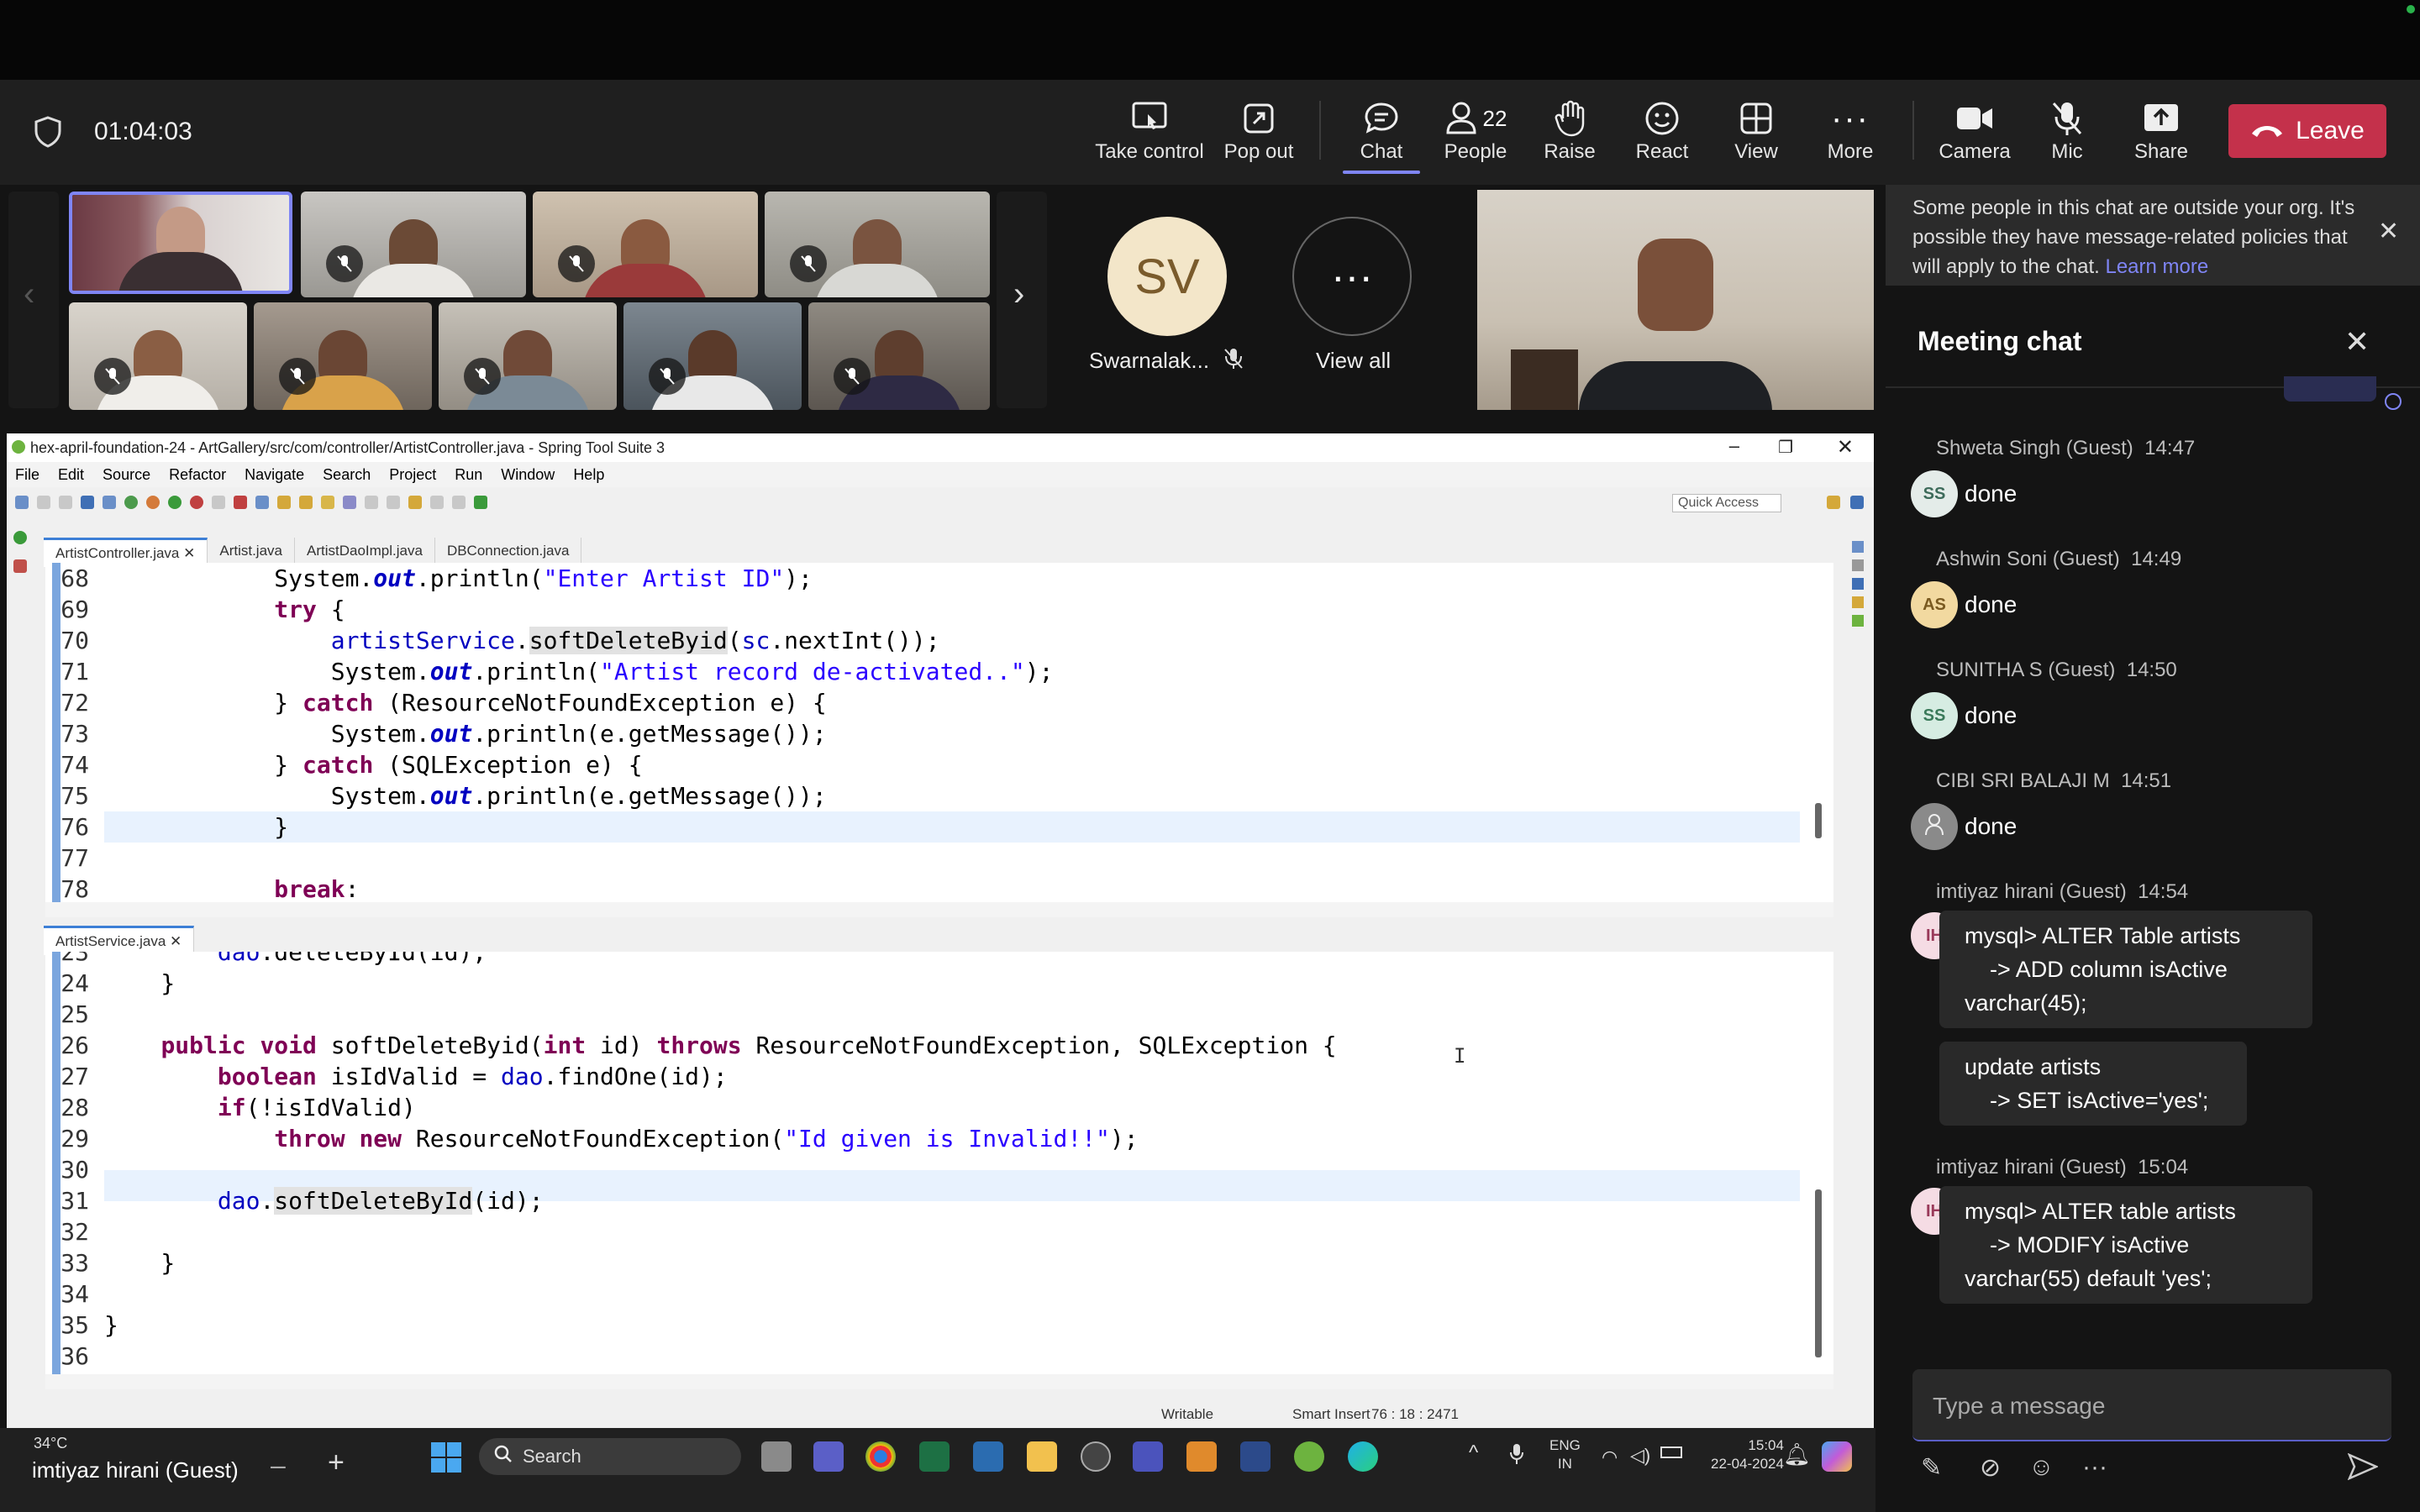 This screenshot has width=2420, height=1512. Describe the element at coordinates (468, 475) in the screenshot. I see `menu-run: Run` at that location.